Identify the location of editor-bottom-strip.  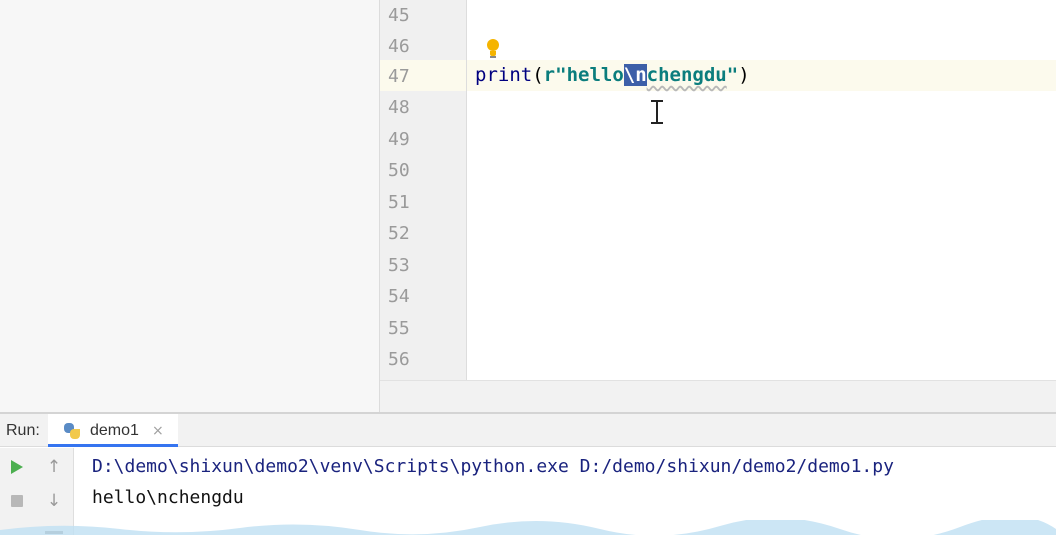
(718, 396).